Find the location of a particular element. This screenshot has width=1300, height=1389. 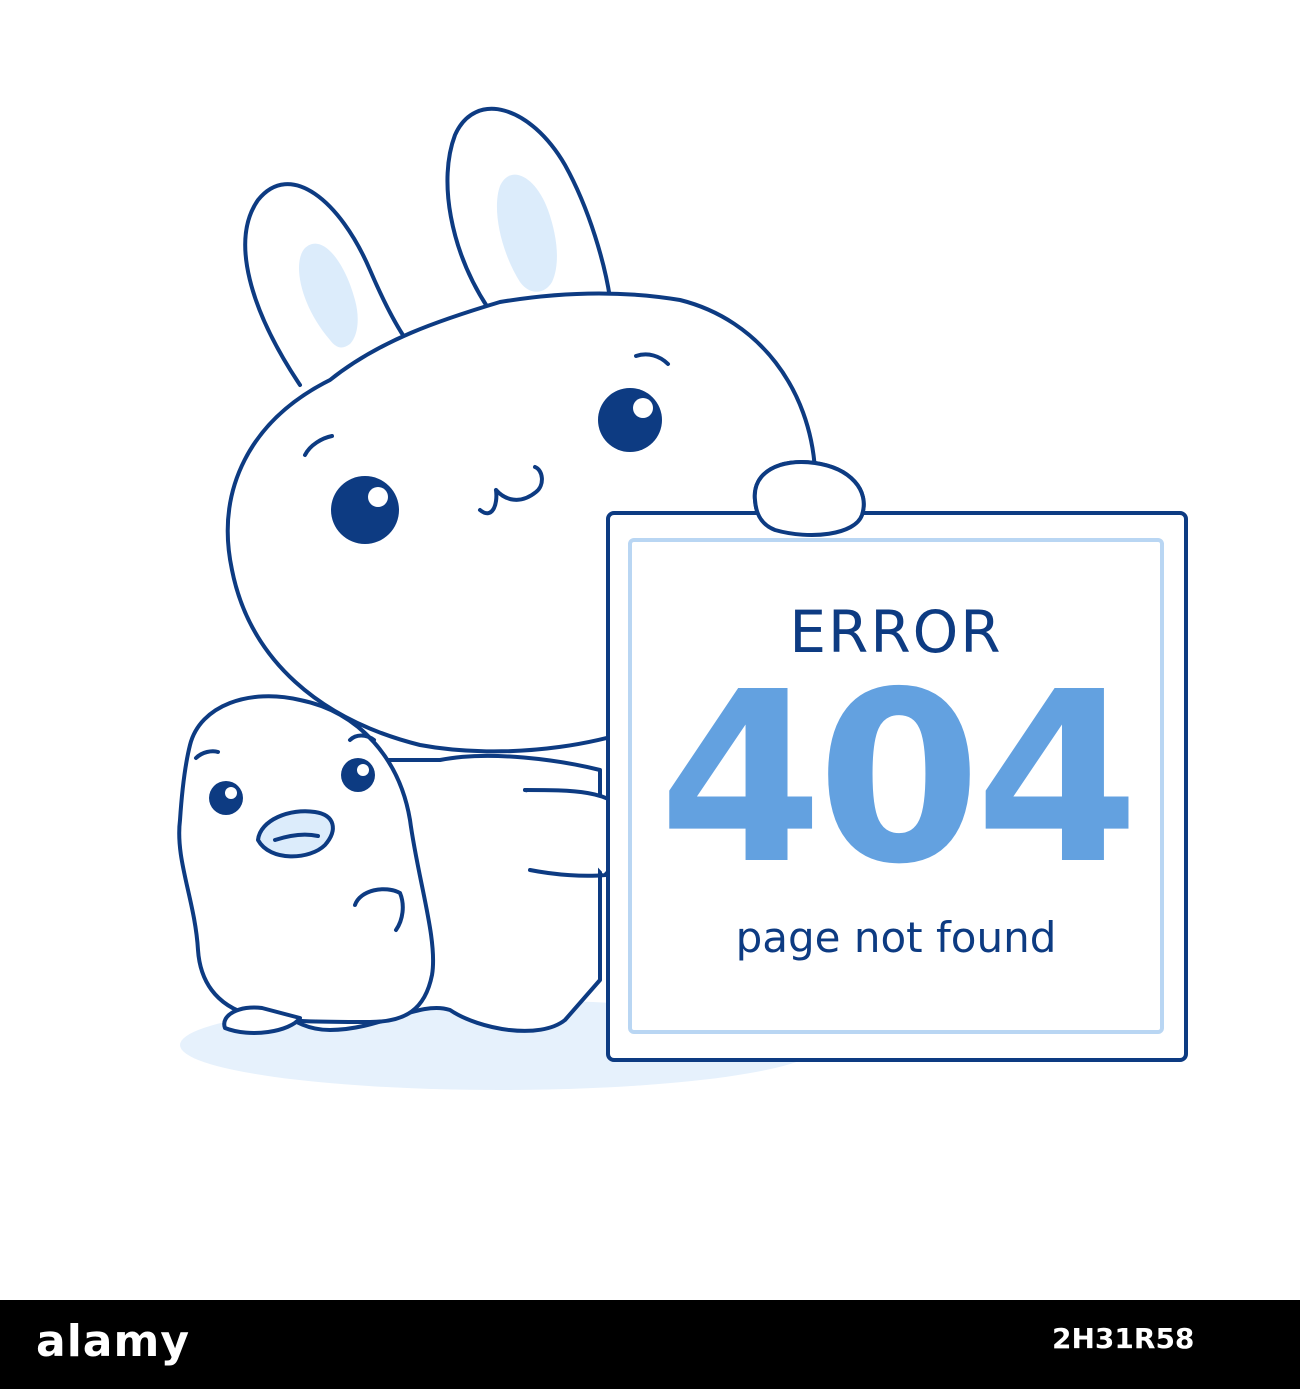

error-subtitle: page not found is located at coordinates (896, 937).